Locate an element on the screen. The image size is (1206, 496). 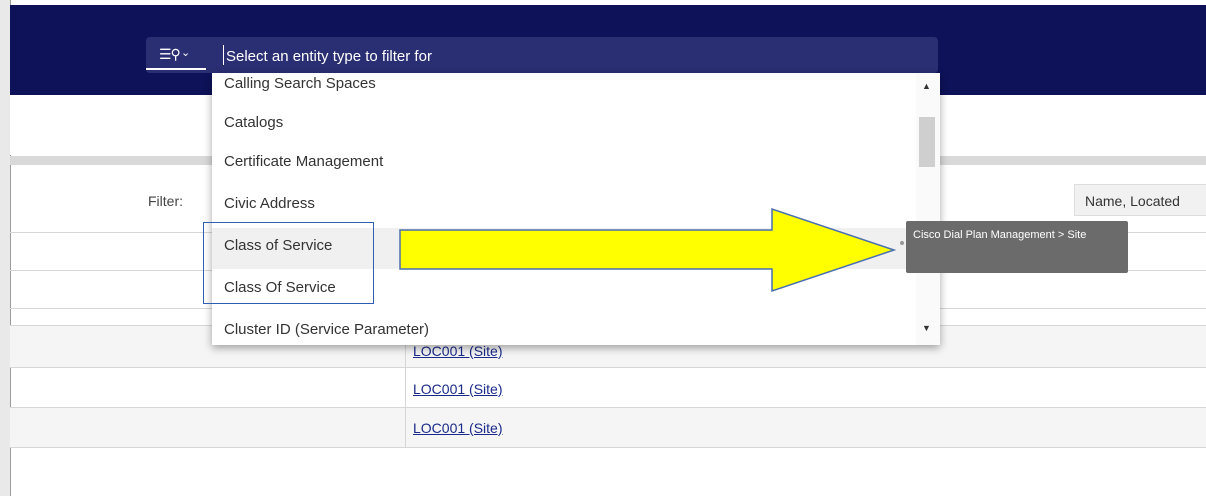
path-tooltip: Cisco Dial Plan Management > Site is located at coordinates (1017, 247).